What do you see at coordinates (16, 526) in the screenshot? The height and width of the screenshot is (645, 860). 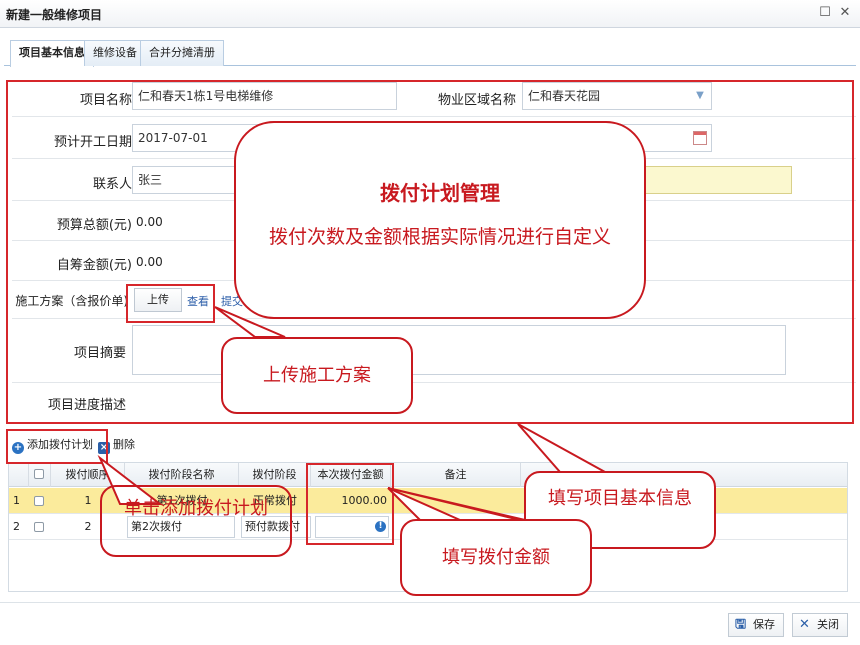 I see `row-number: 2` at bounding box center [16, 526].